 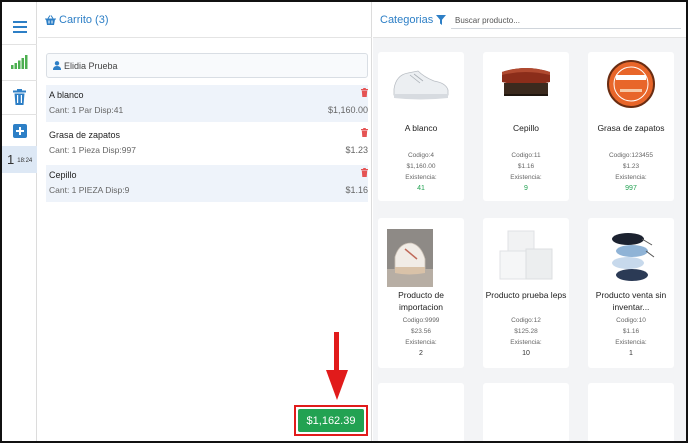 I want to click on annotation-arrow-shaft, so click(x=336, y=353).